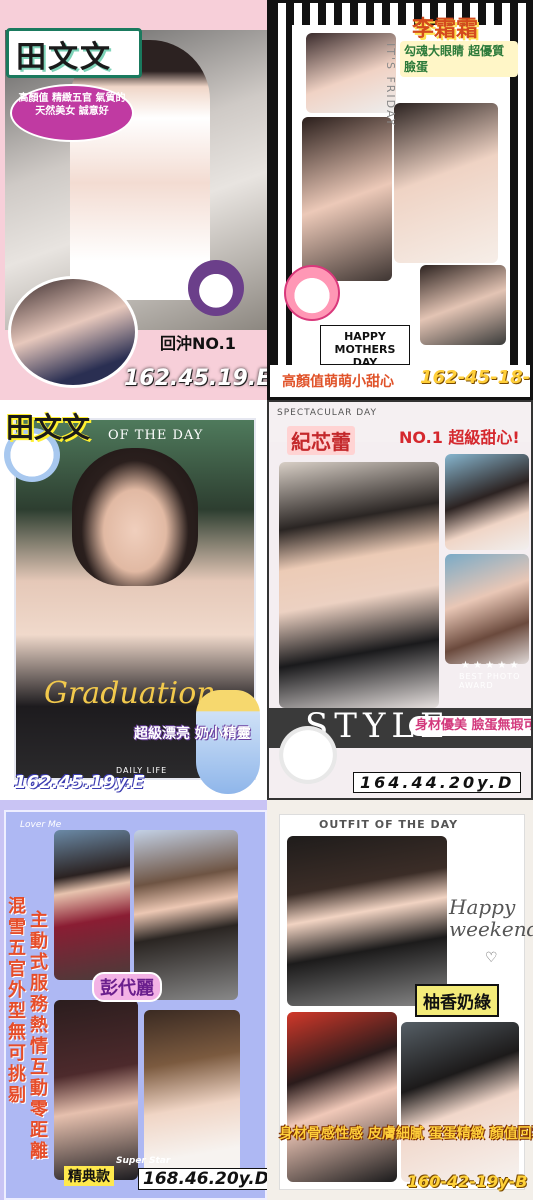 The height and width of the screenshot is (1200, 533). I want to click on profile-stats: 168.46.20y.D, so click(202, 1179).